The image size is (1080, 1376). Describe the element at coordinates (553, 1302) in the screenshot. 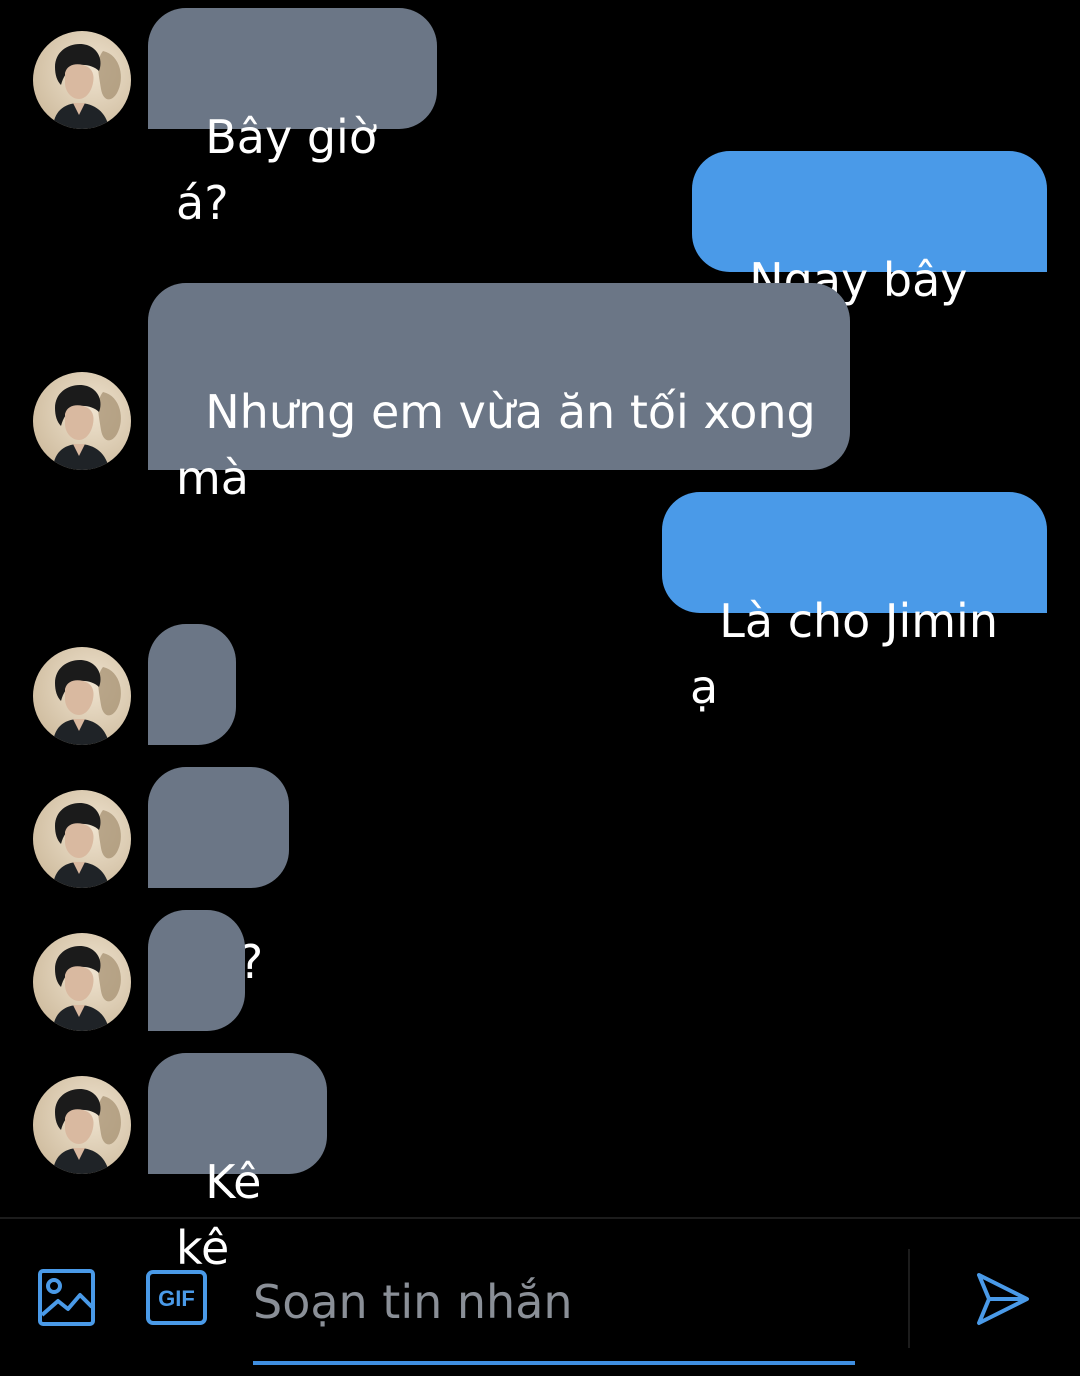

I see `message-input` at that location.